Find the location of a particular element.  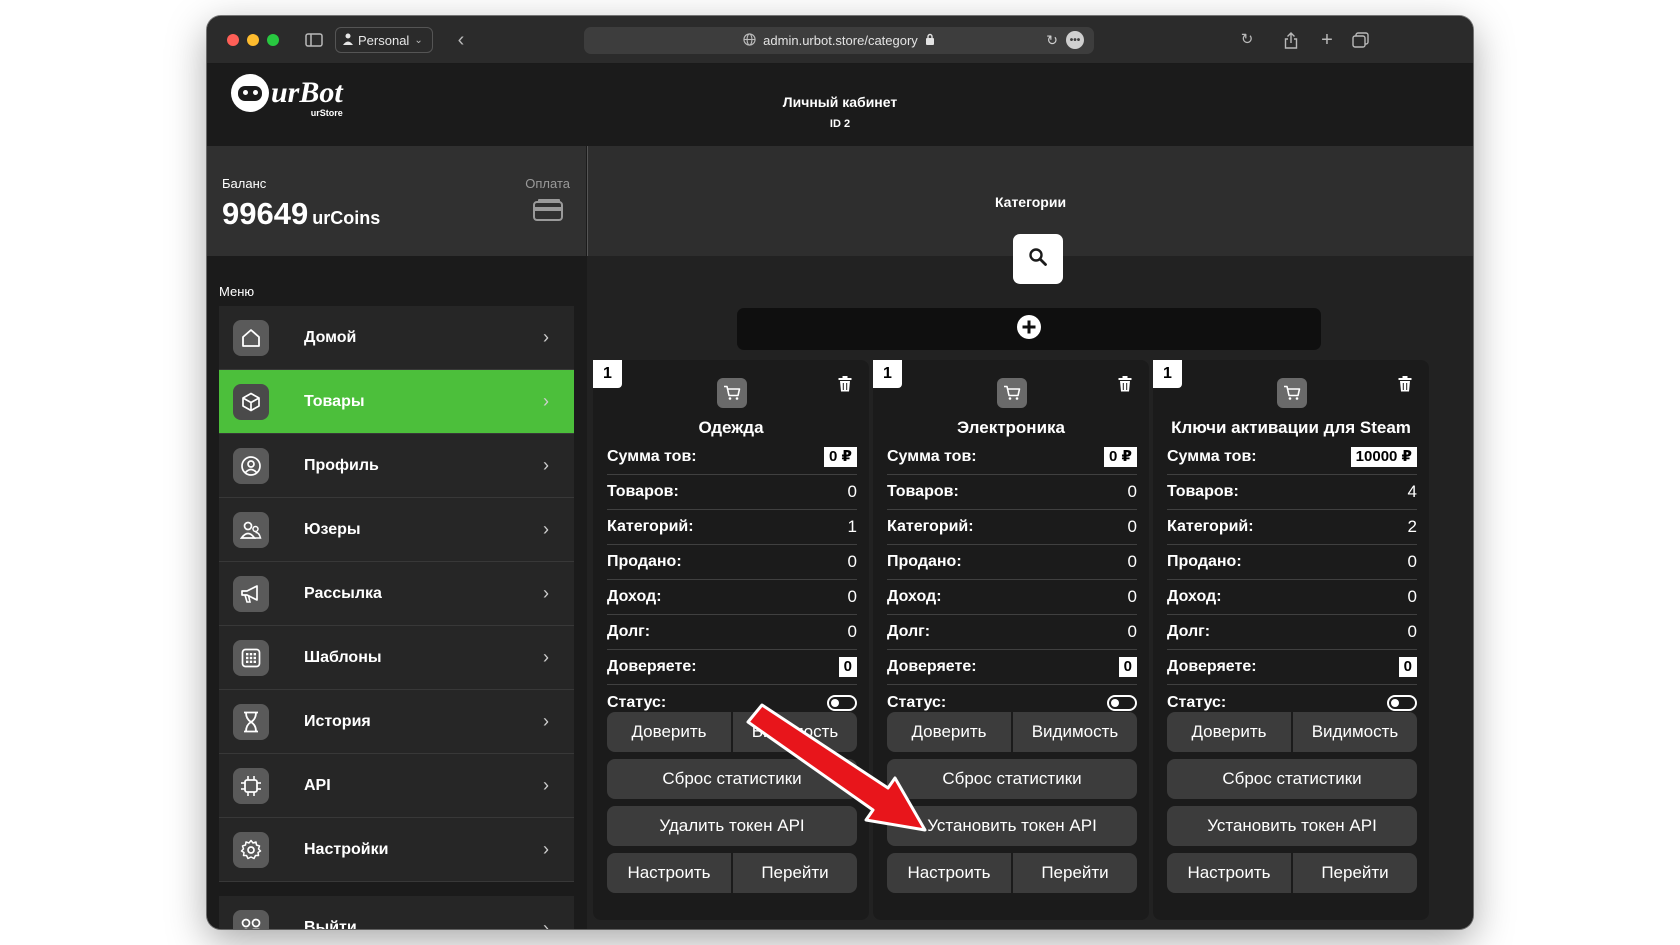

stat-value: 1 is located at coordinates (852, 526).